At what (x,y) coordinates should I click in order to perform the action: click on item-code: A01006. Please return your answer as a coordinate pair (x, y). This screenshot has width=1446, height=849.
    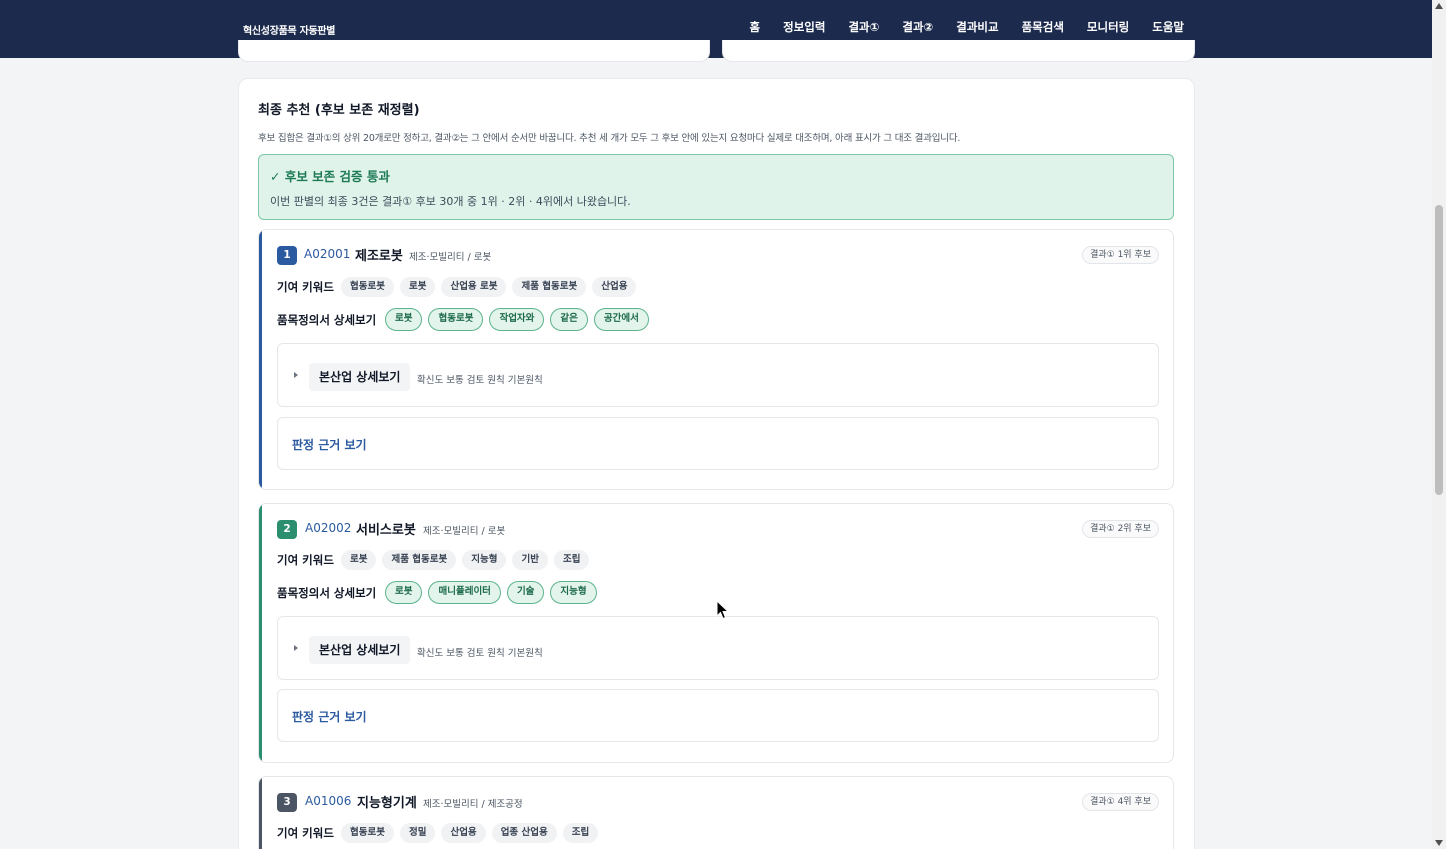
    Looking at the image, I should click on (328, 801).